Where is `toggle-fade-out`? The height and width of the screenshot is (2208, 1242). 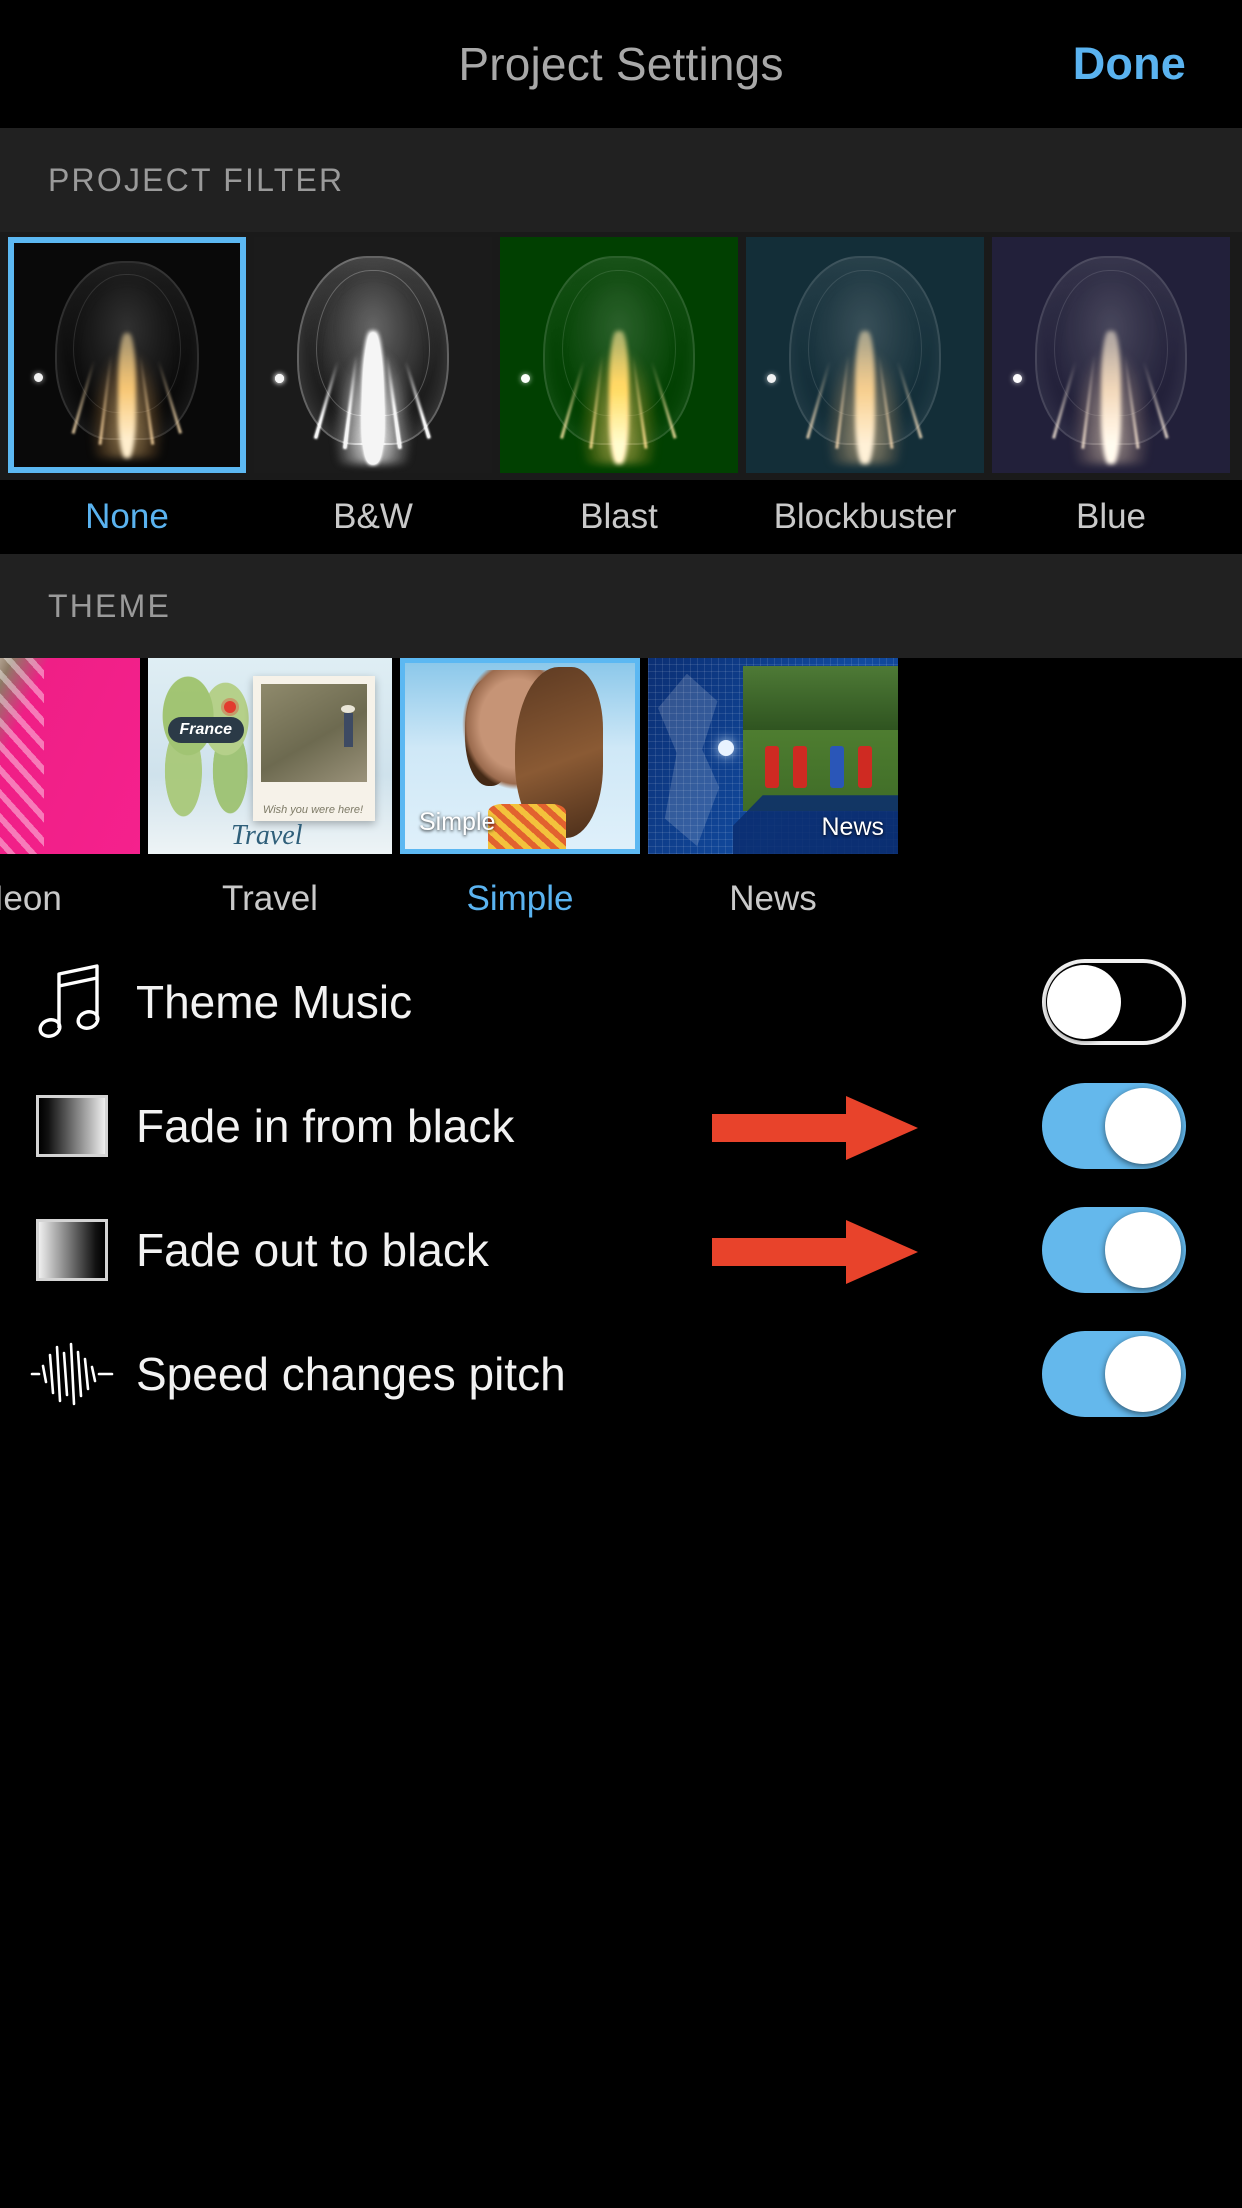 toggle-fade-out is located at coordinates (1114, 1250).